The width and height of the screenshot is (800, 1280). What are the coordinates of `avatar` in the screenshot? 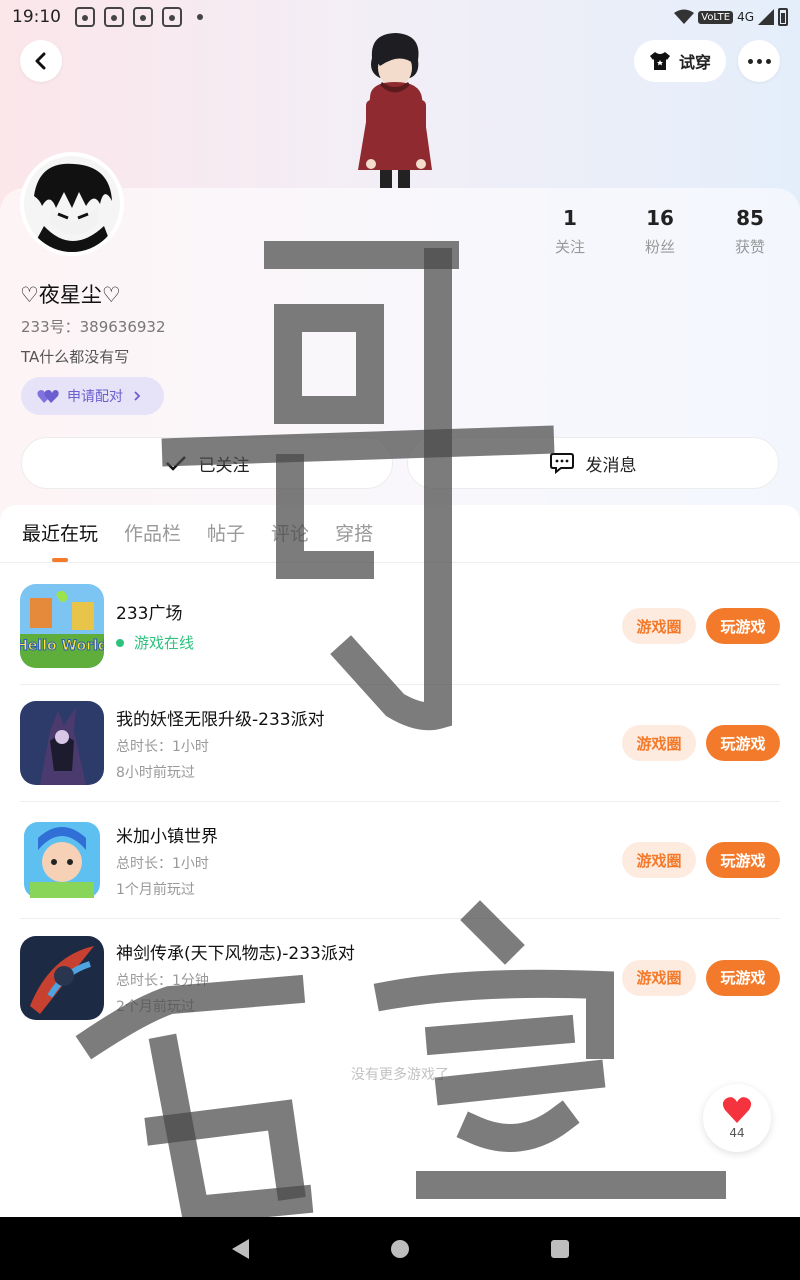 It's located at (72, 204).